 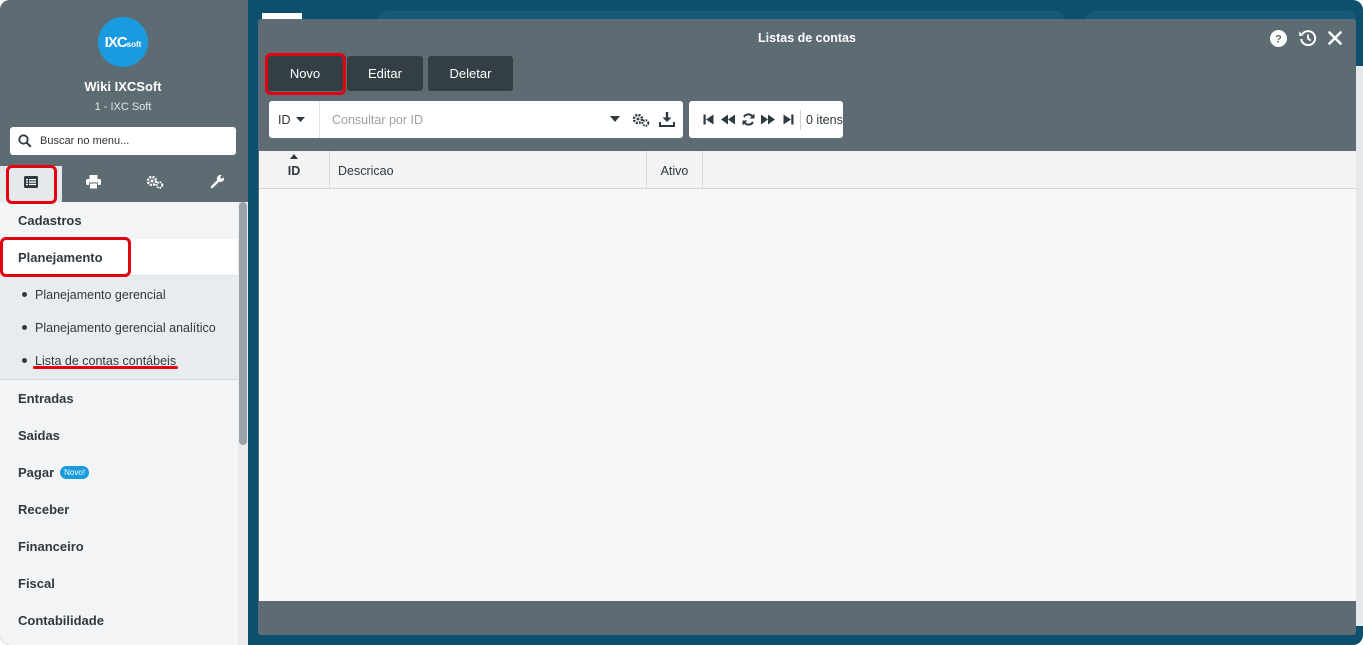 What do you see at coordinates (36, 472) in the screenshot?
I see `menu-category-label: Pagar` at bounding box center [36, 472].